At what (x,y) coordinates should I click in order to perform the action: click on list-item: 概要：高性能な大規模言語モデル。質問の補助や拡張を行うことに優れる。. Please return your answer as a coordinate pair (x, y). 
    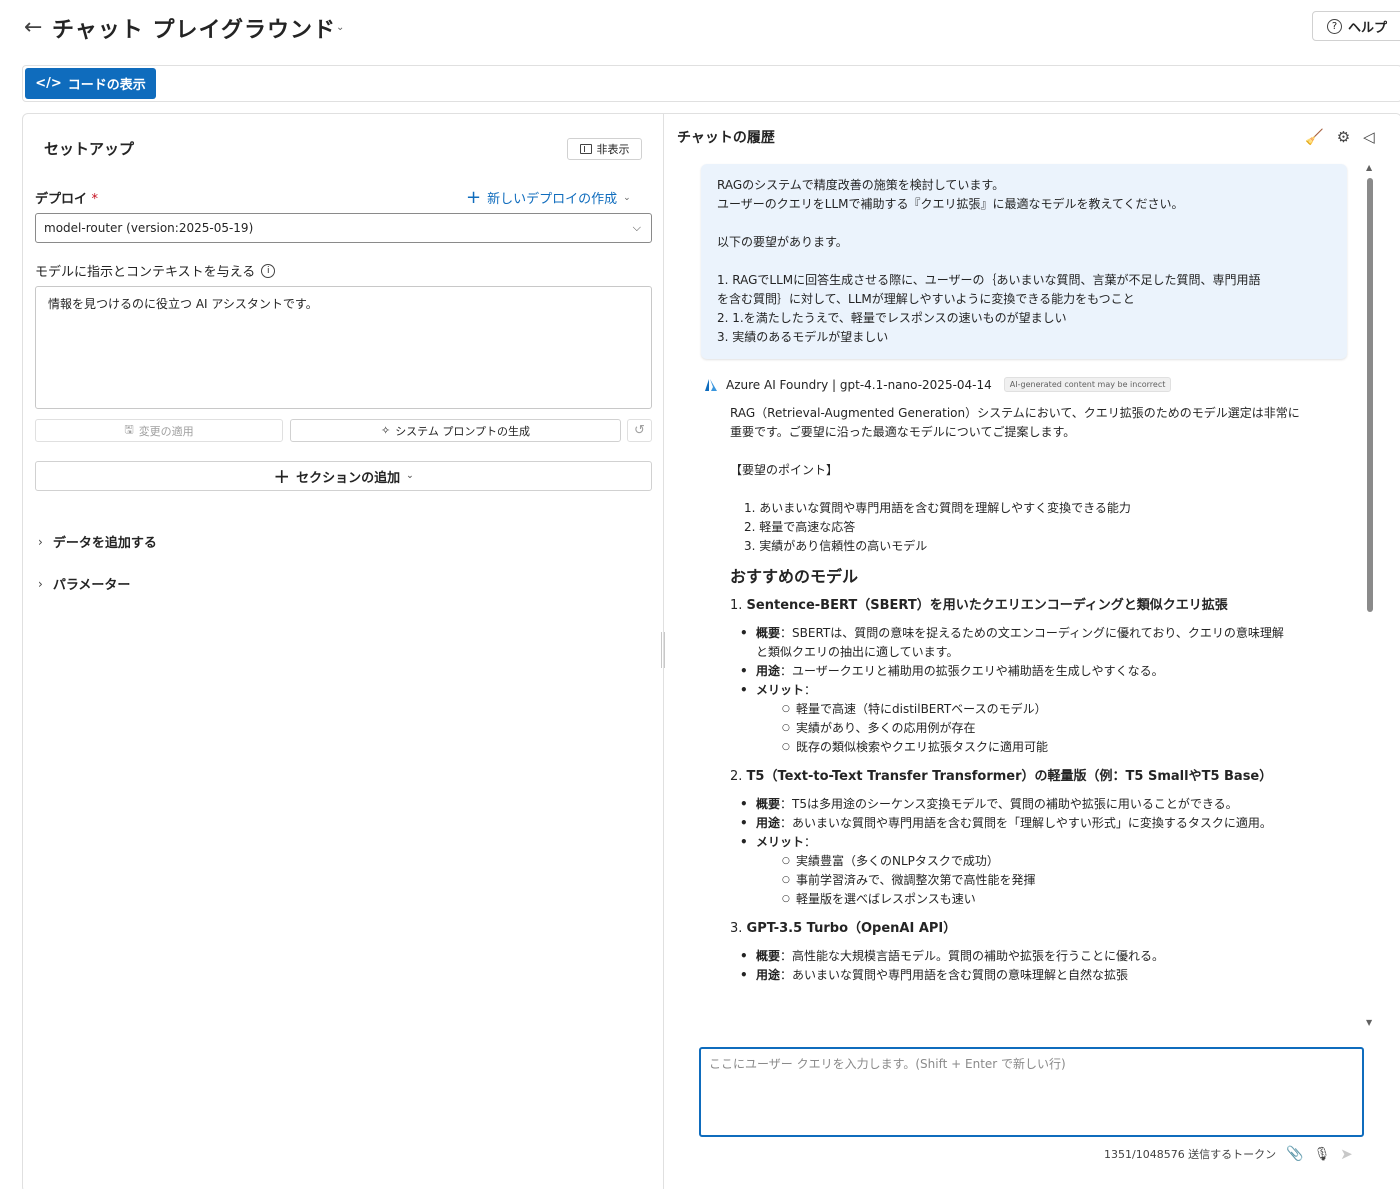
    Looking at the image, I should click on (1045, 956).